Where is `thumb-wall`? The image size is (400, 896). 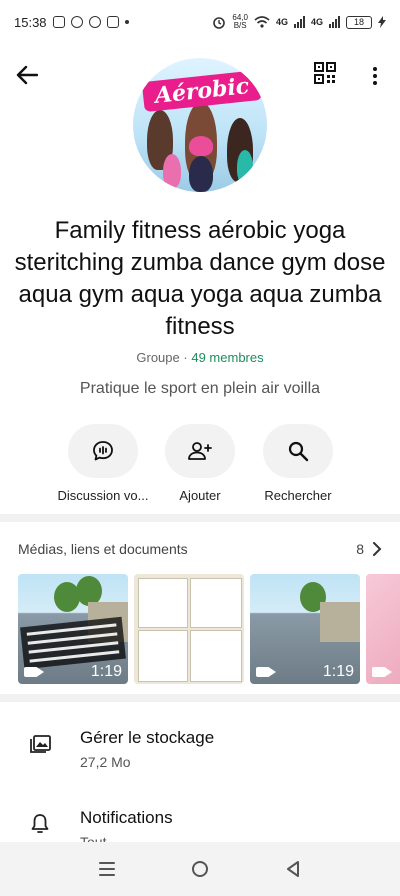 thumb-wall is located at coordinates (340, 622).